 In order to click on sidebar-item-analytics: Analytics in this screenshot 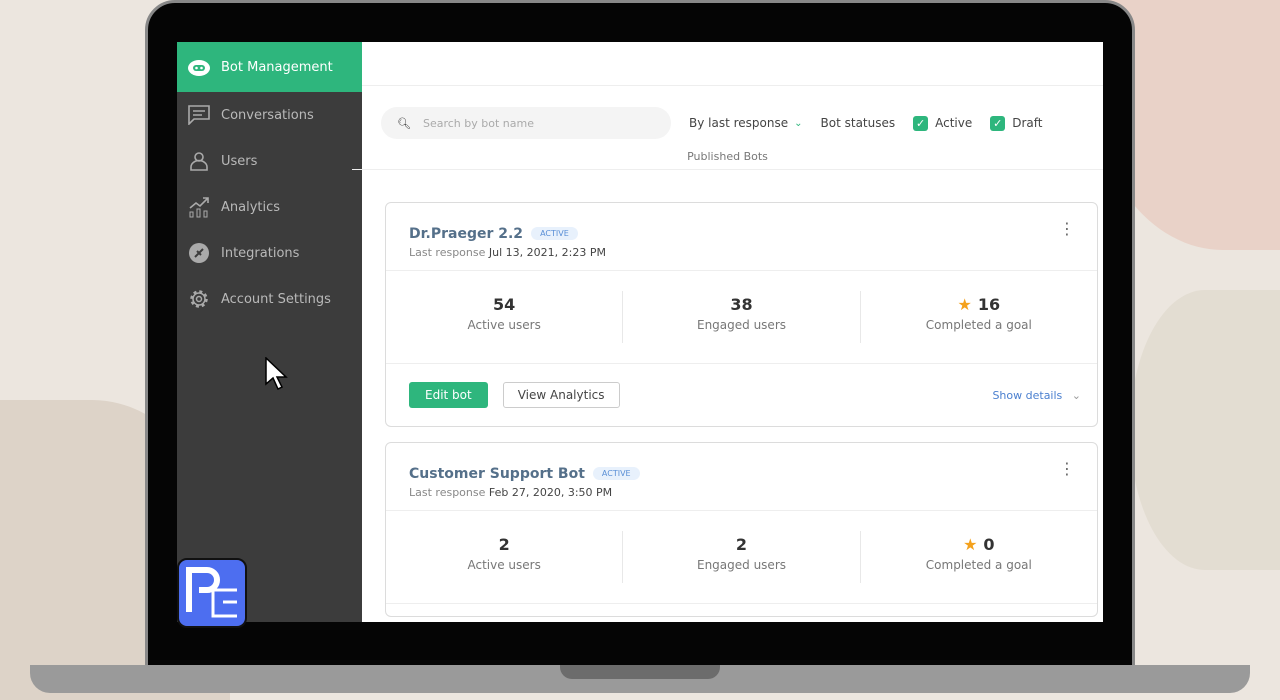, I will do `click(269, 207)`.